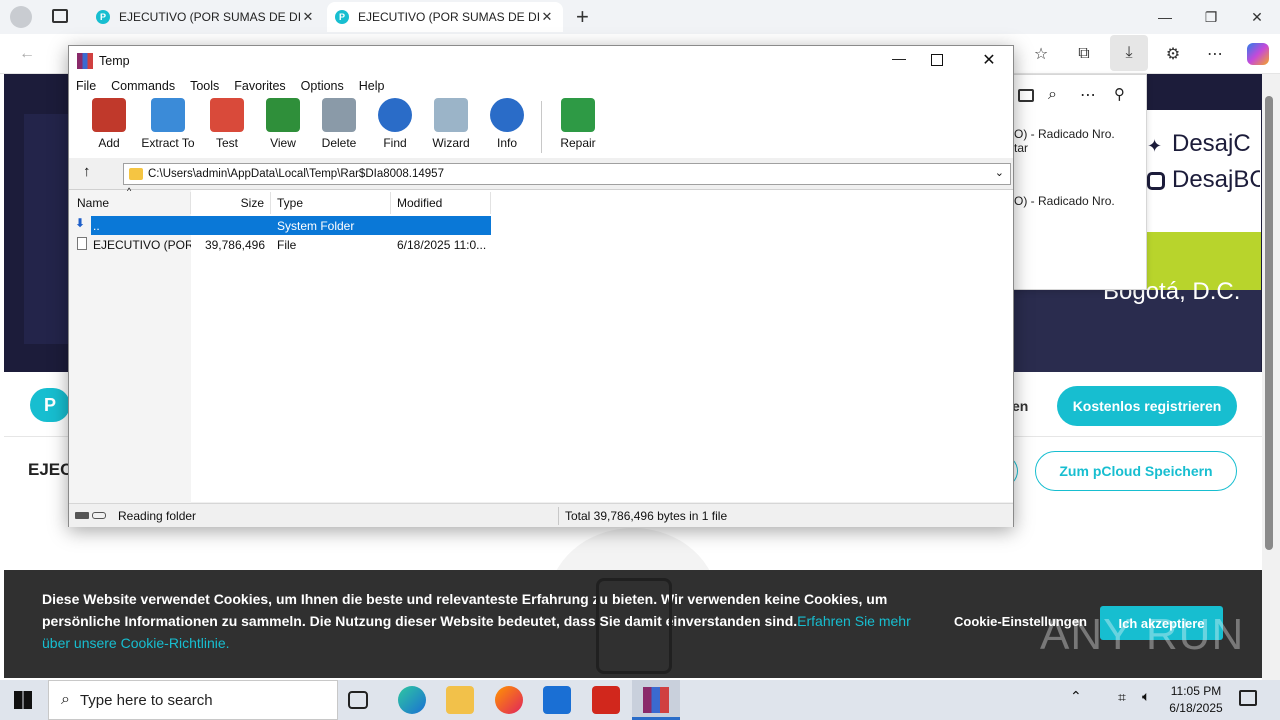 This screenshot has height=720, width=1280. I want to click on up-folder-icon: ↑, so click(87, 171).